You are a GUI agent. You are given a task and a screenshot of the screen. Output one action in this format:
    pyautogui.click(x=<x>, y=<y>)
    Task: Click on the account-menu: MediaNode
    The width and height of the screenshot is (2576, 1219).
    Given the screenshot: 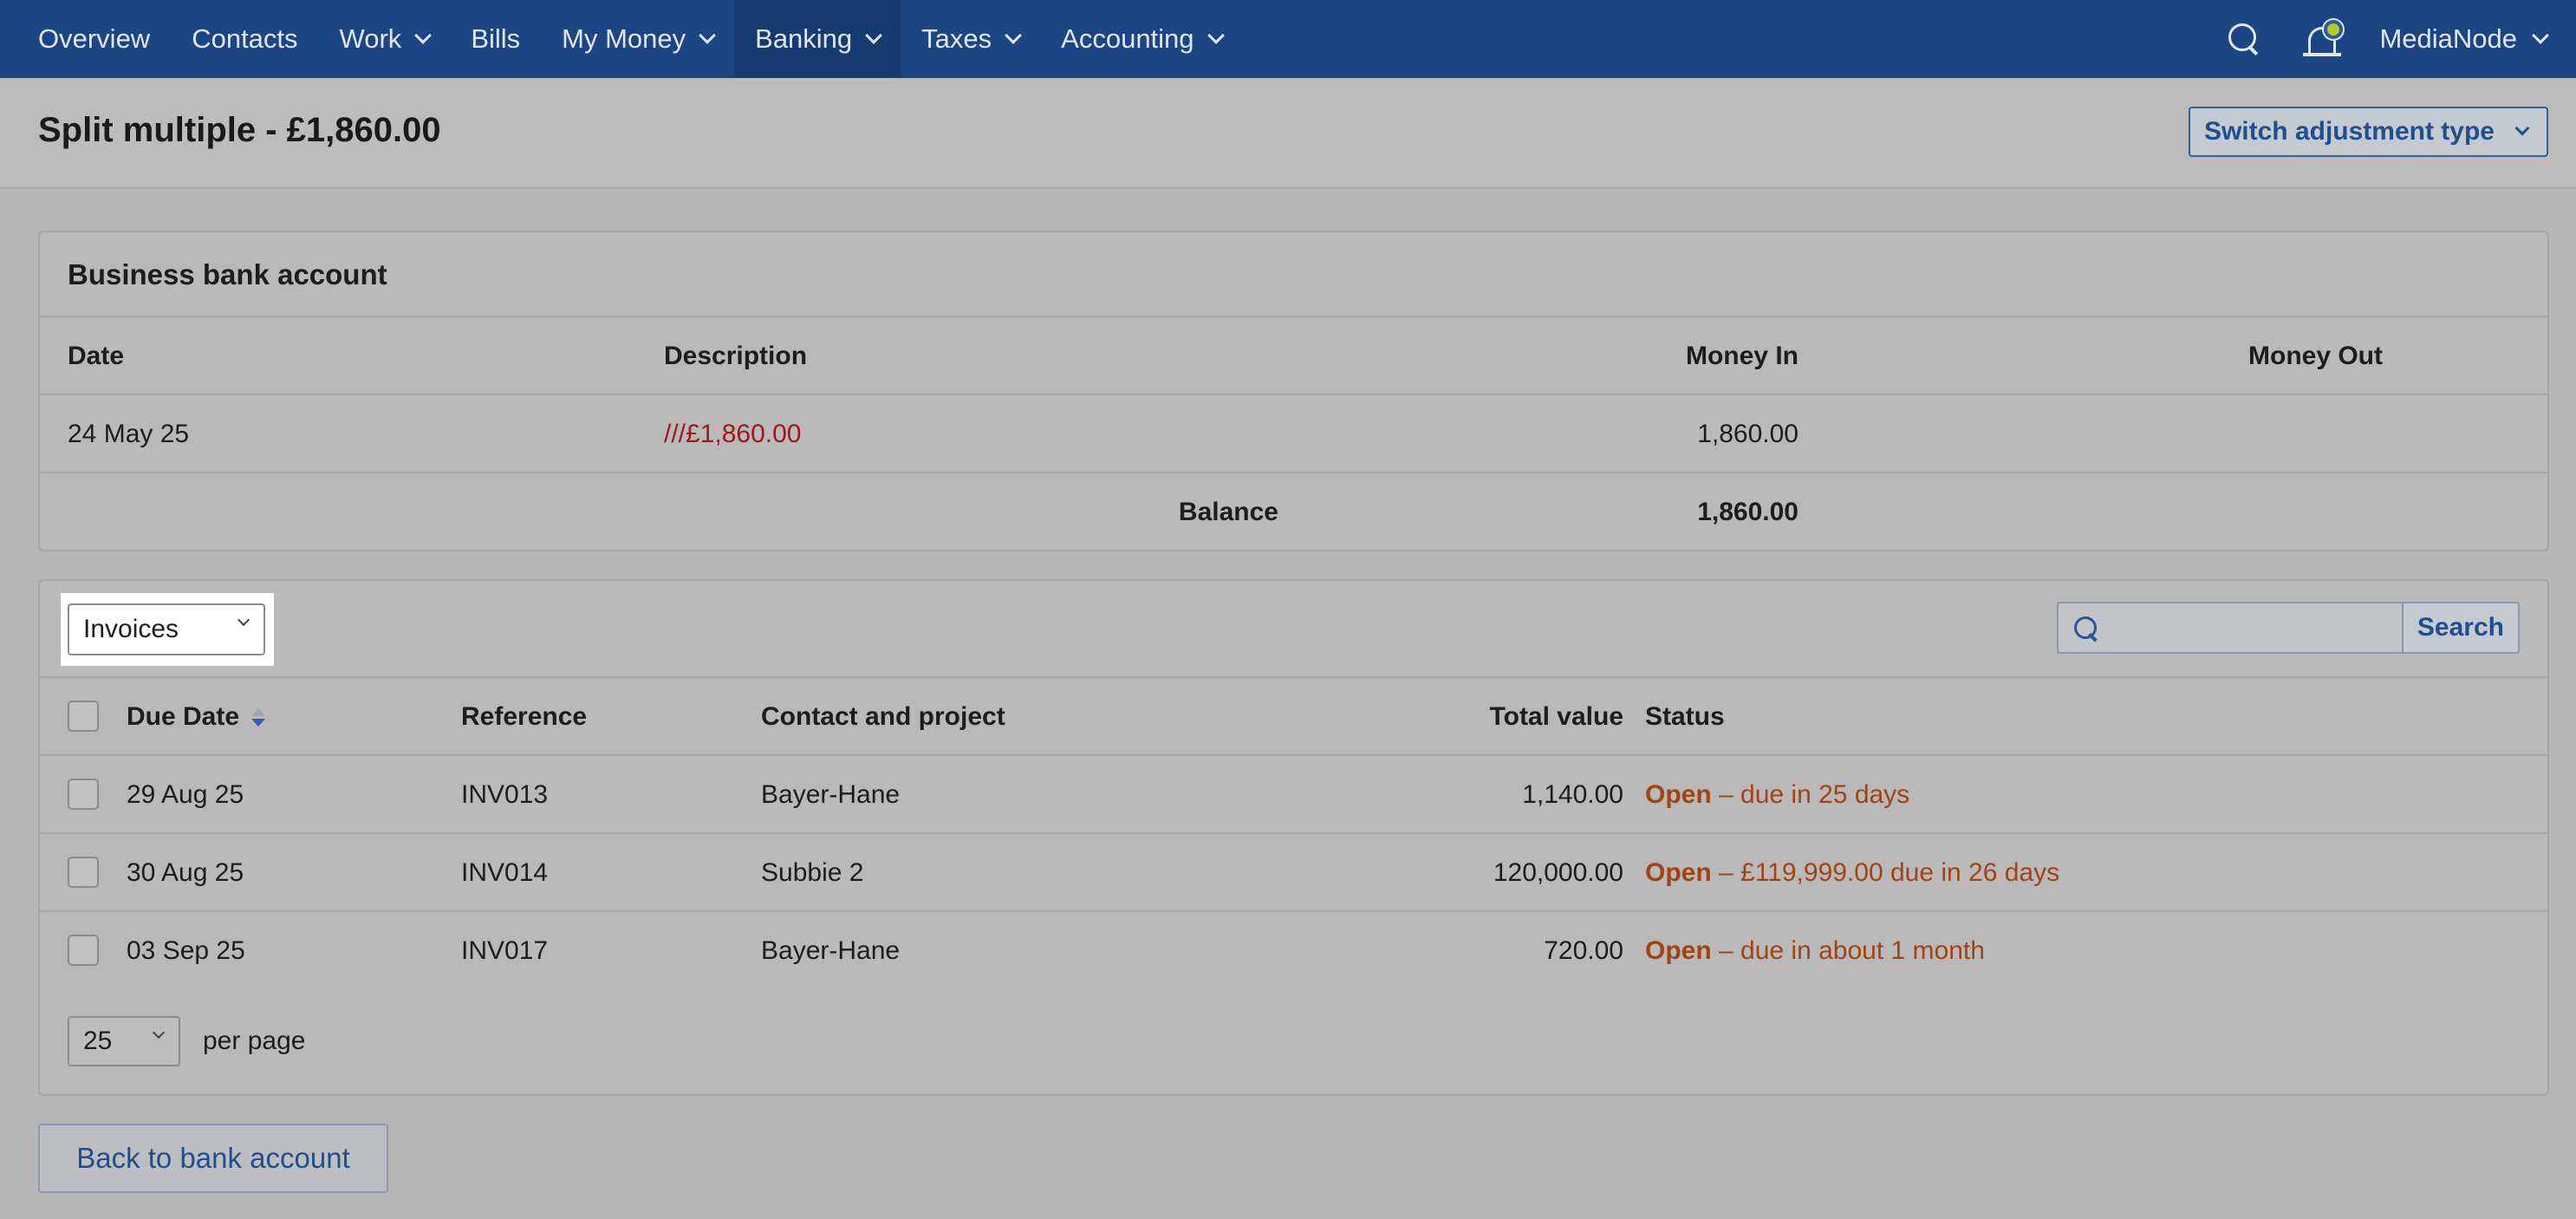 What is the action you would take?
    pyautogui.click(x=2477, y=39)
    